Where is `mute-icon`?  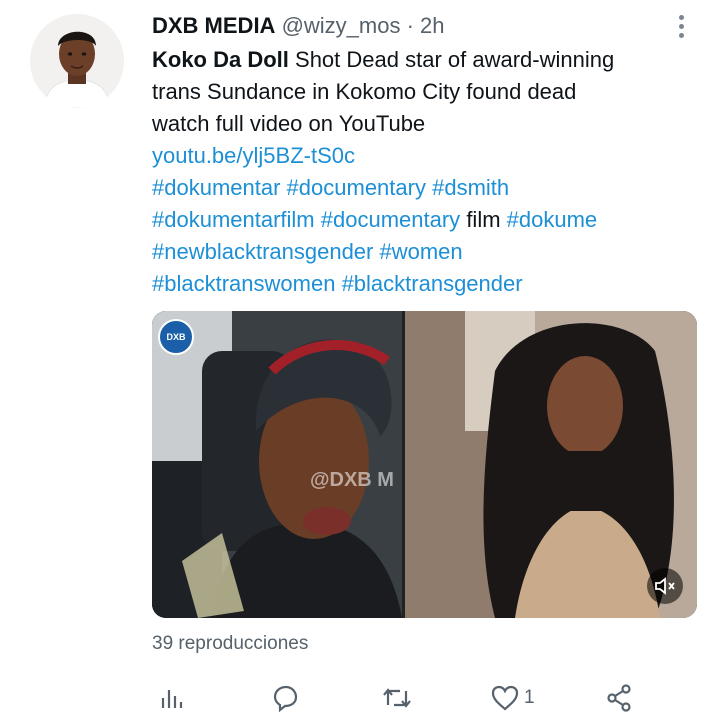
mute-icon is located at coordinates (665, 586).